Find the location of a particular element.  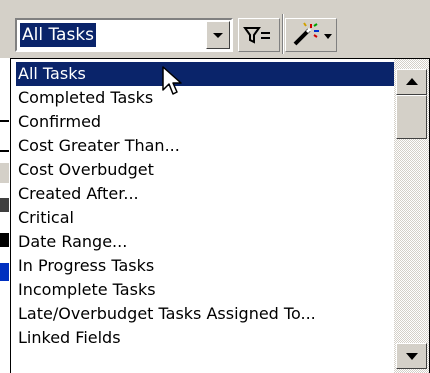

arrow-up-icon is located at coordinates (411, 81).